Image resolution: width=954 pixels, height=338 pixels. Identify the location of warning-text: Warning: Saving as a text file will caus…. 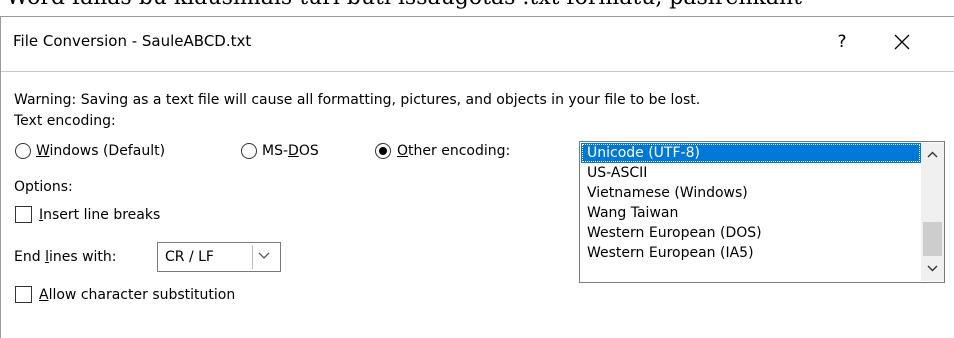
(357, 100).